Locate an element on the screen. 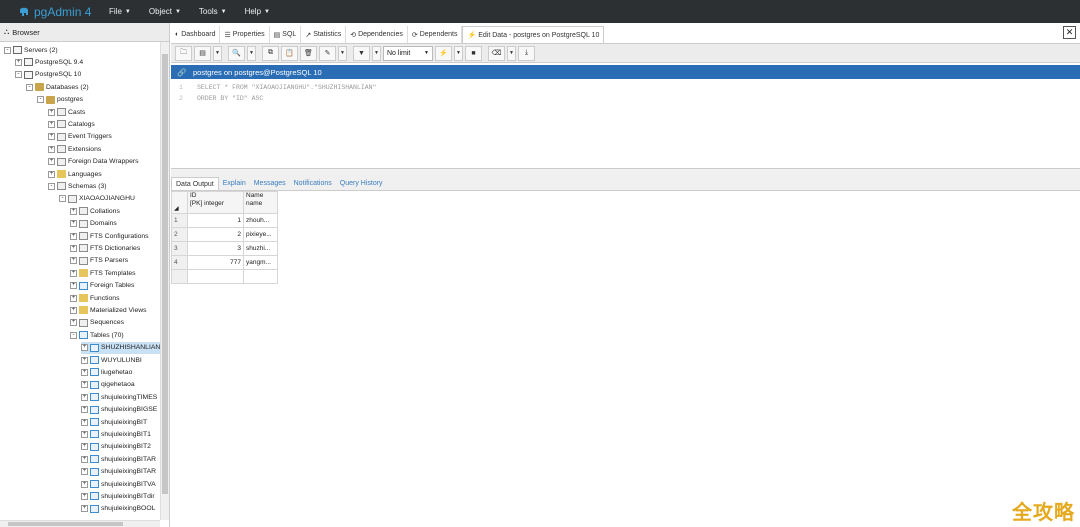  cell-id is located at coordinates (215, 276).